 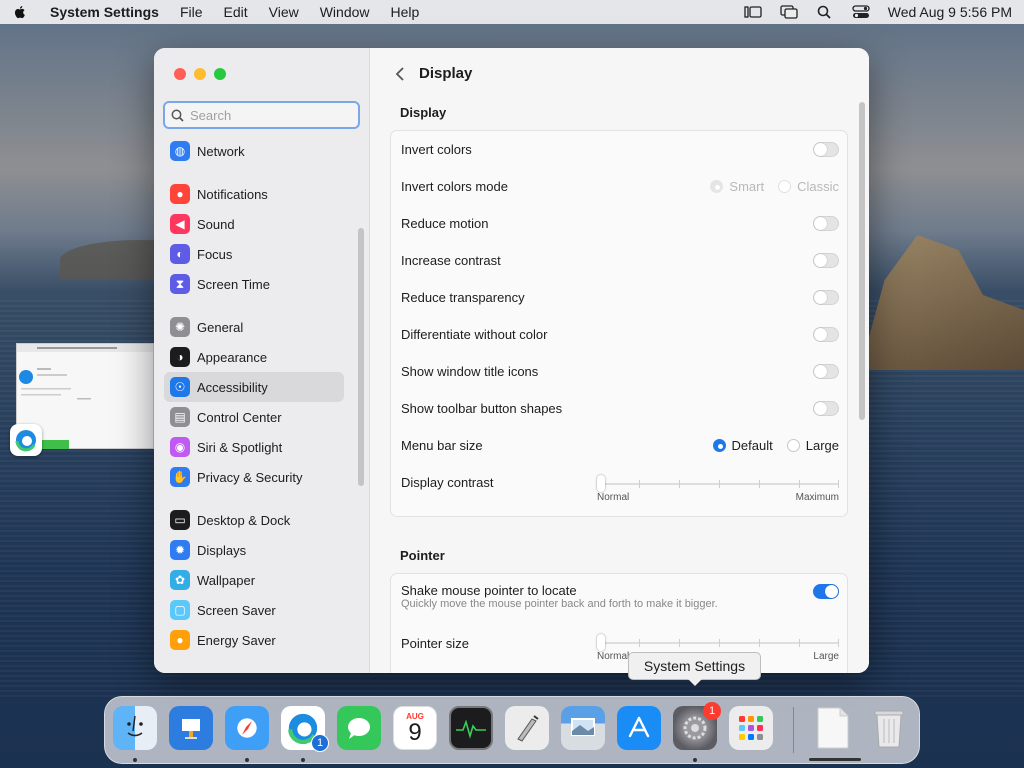 What do you see at coordinates (753, 12) in the screenshot?
I see `stage-manager-icon` at bounding box center [753, 12].